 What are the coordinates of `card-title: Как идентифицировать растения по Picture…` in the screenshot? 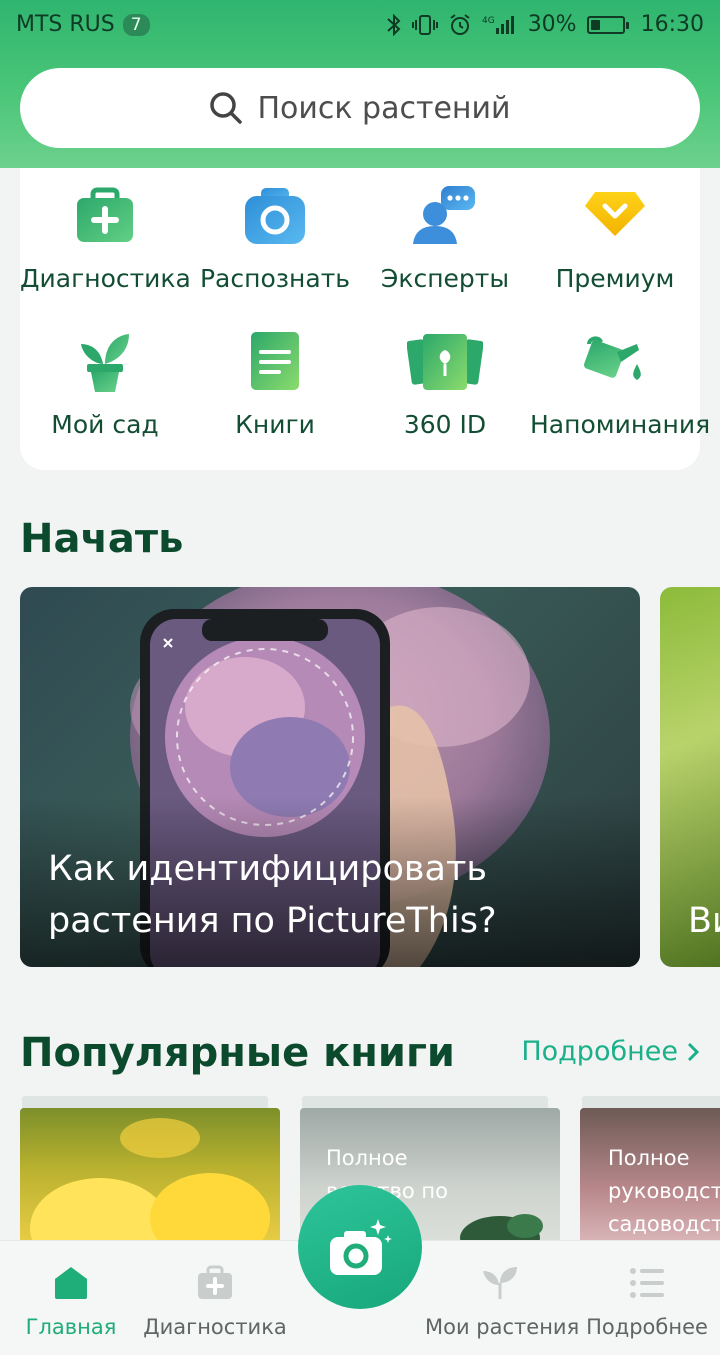 It's located at (272, 895).